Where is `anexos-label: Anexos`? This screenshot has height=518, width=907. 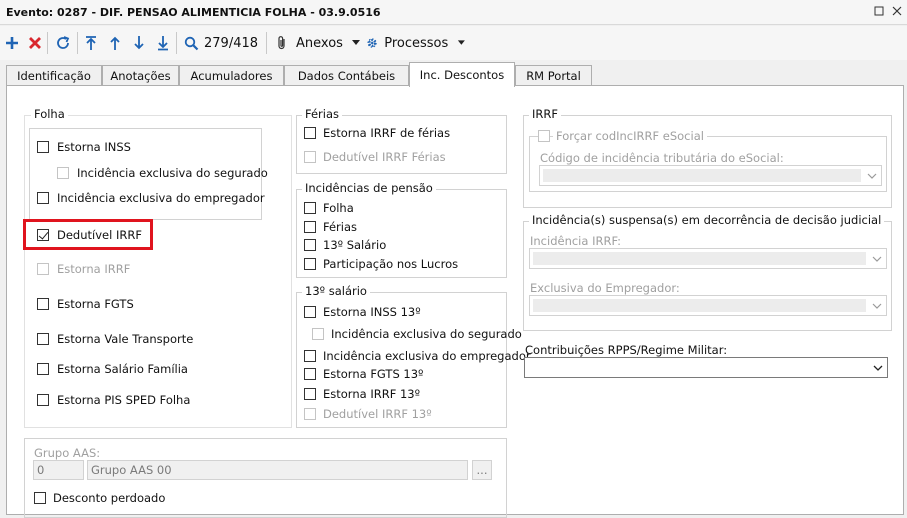 anexos-label: Anexos is located at coordinates (319, 43).